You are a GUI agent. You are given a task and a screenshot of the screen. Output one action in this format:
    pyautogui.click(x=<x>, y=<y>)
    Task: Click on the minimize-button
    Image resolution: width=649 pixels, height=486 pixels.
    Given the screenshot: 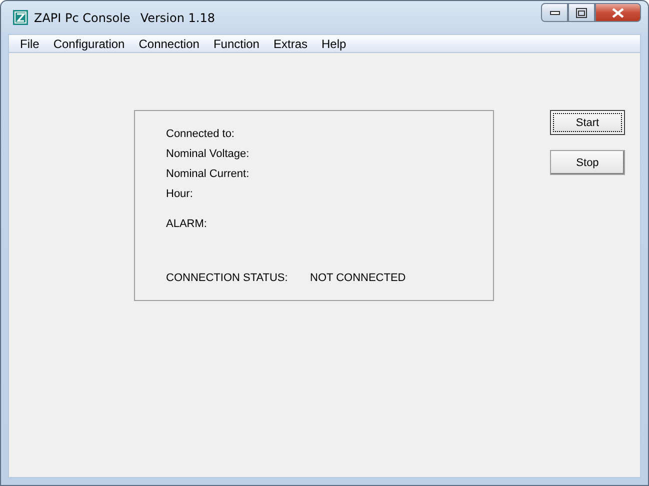 What is the action you would take?
    pyautogui.click(x=554, y=12)
    